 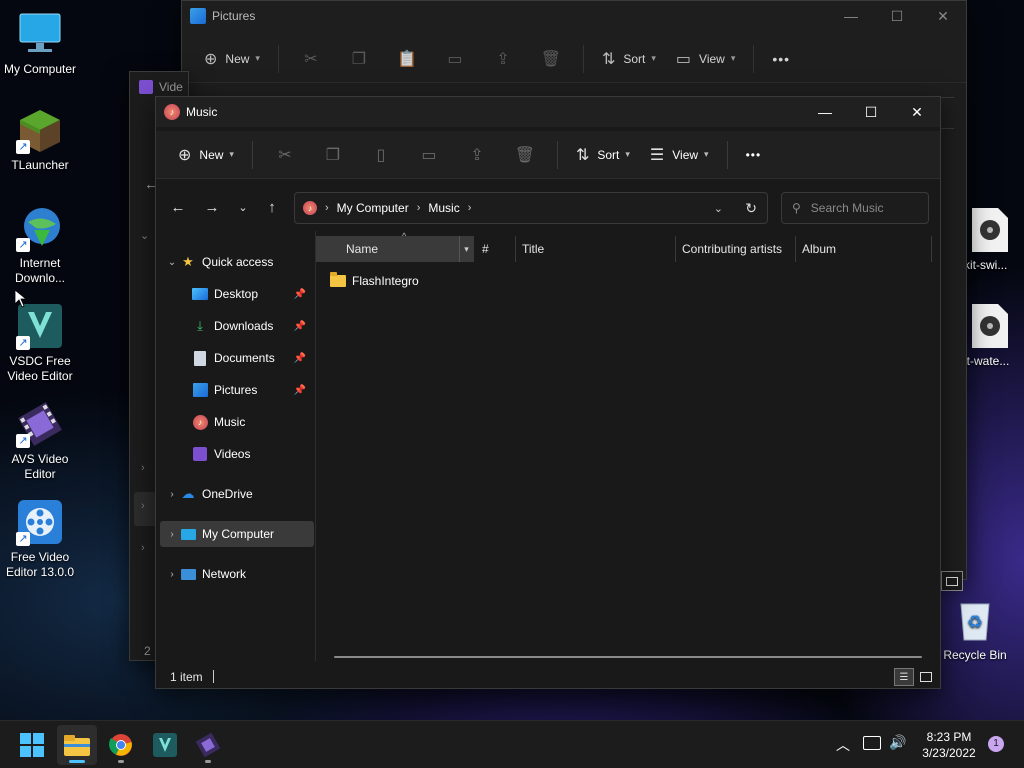 I want to click on column-header-contributing-artists: Contributing artists, so click(x=736, y=249).